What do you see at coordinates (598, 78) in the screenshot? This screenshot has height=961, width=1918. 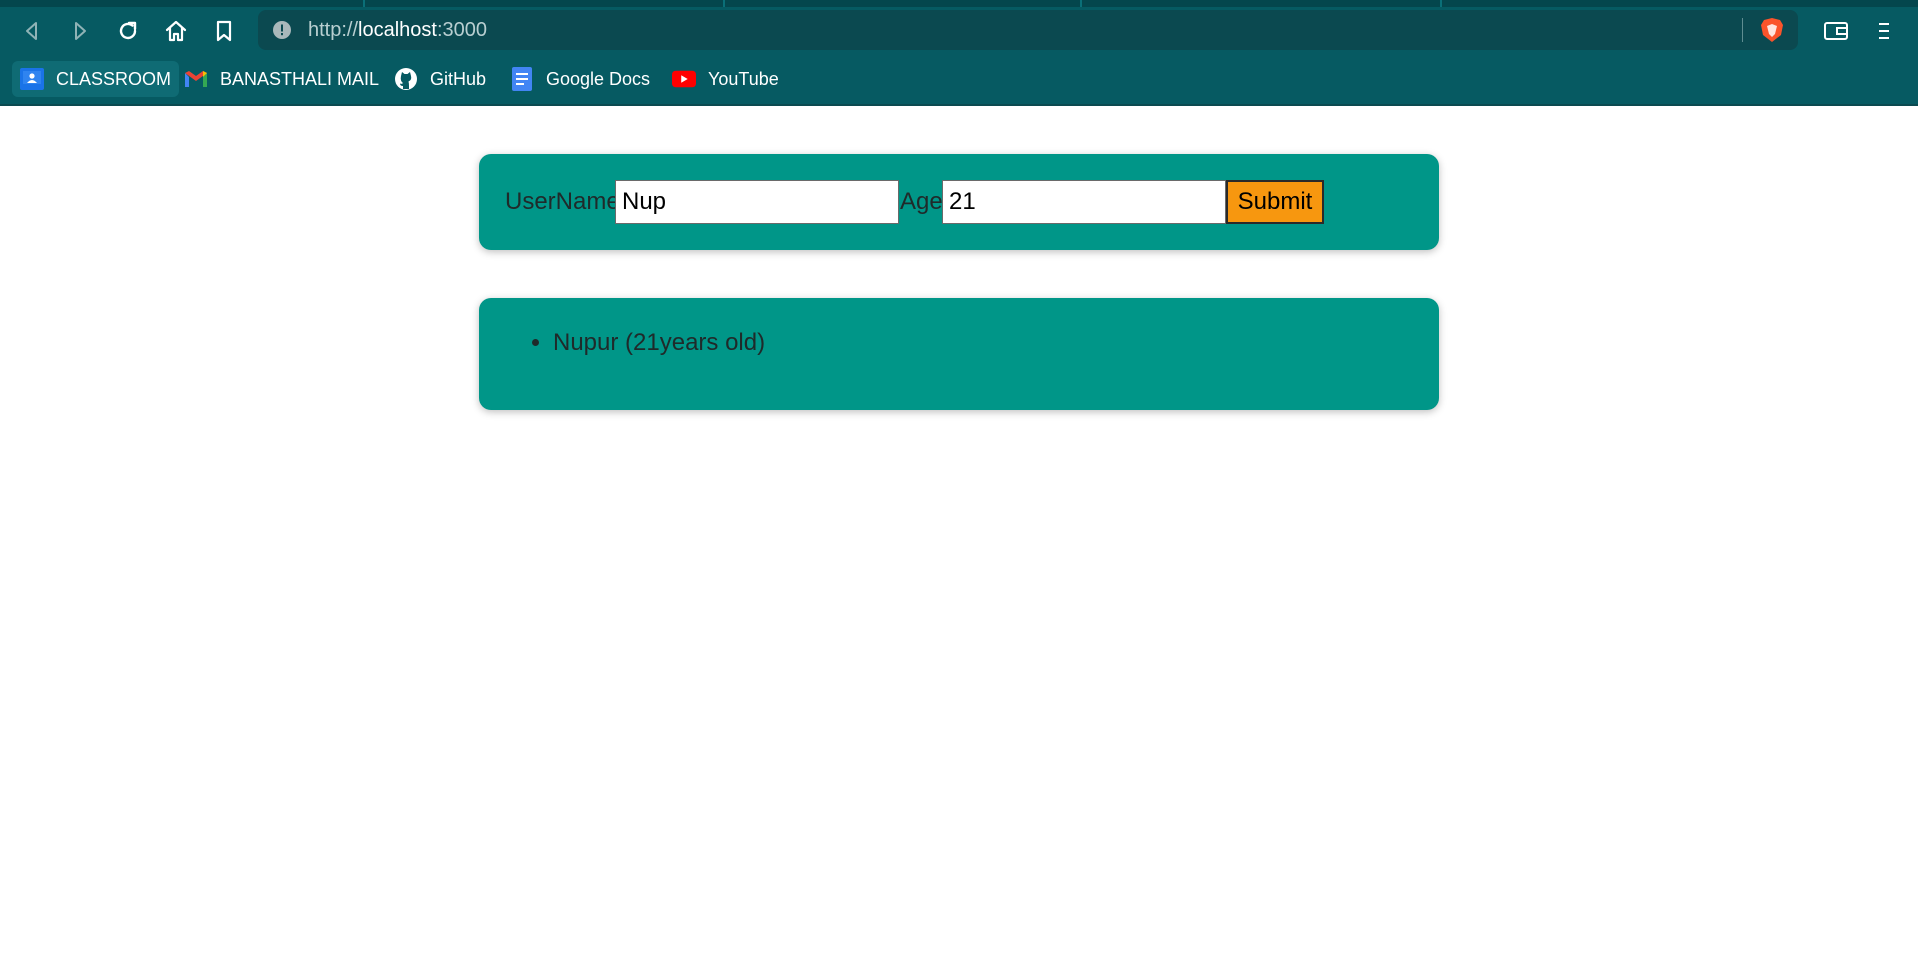 I see `bookmark-label: Google Docs` at bounding box center [598, 78].